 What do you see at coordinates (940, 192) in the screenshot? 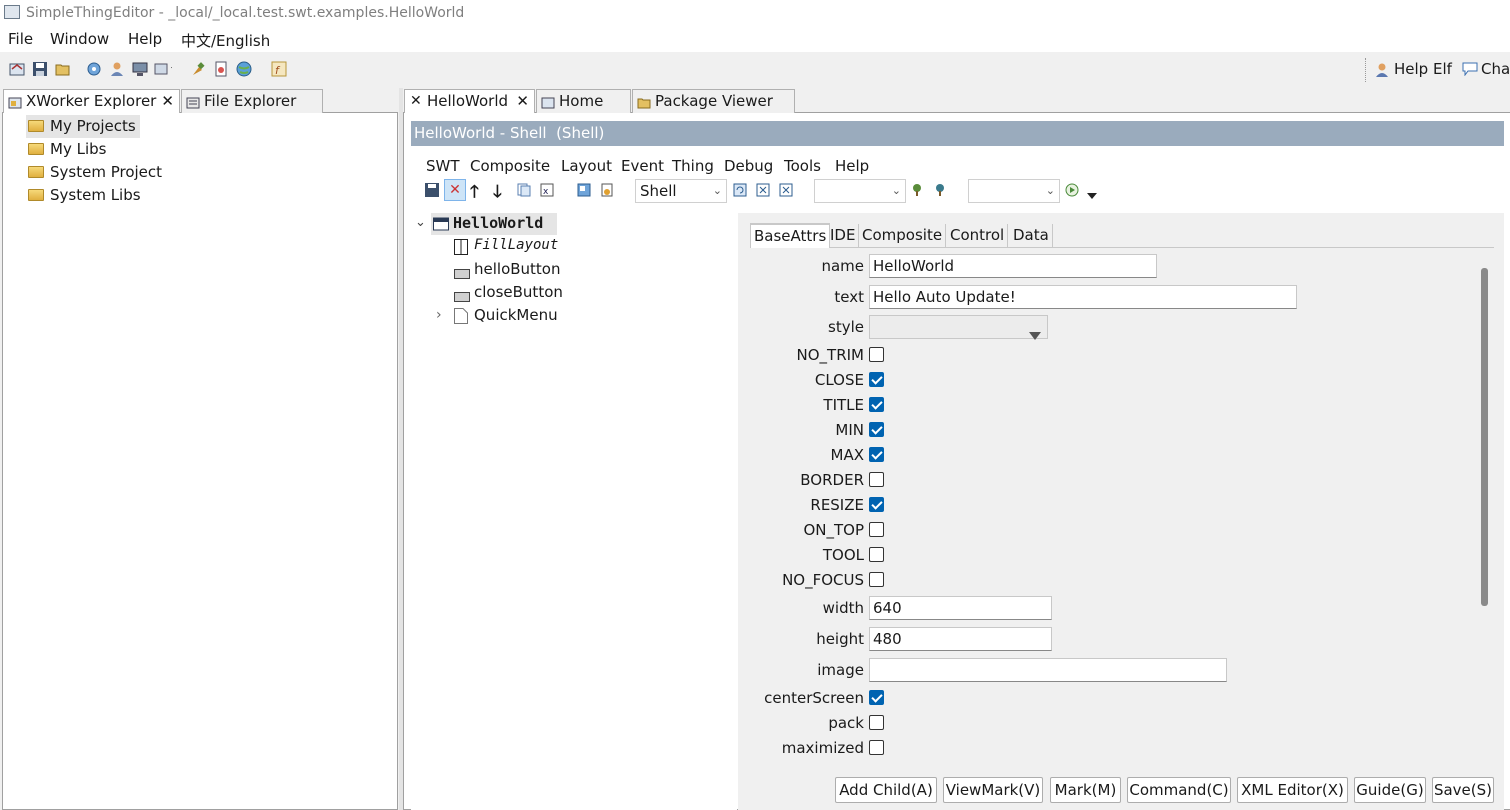
I see `tree2-icon` at bounding box center [940, 192].